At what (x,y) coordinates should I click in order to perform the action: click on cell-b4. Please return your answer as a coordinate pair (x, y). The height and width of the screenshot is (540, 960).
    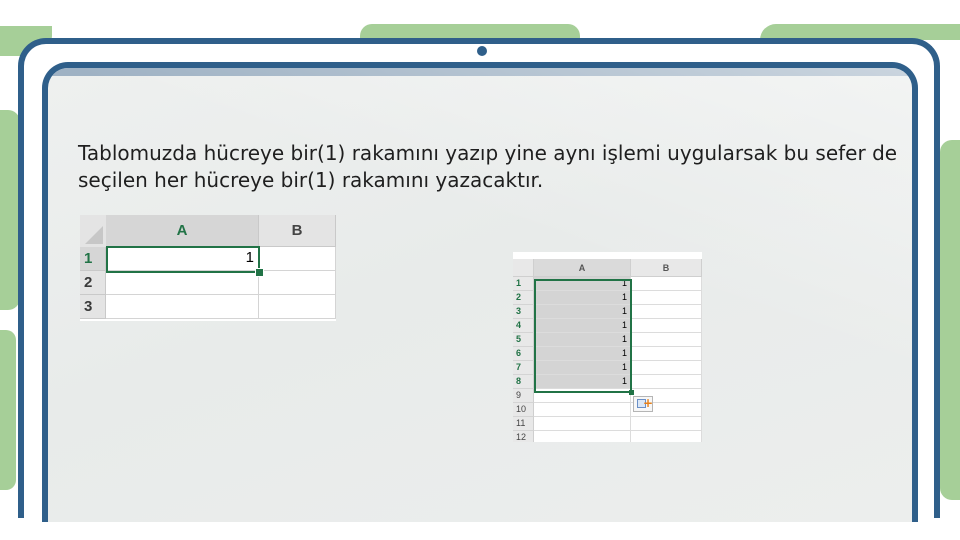
    Looking at the image, I should click on (666, 326).